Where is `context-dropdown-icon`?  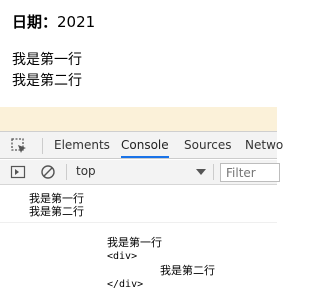 context-dropdown-icon is located at coordinates (201, 172).